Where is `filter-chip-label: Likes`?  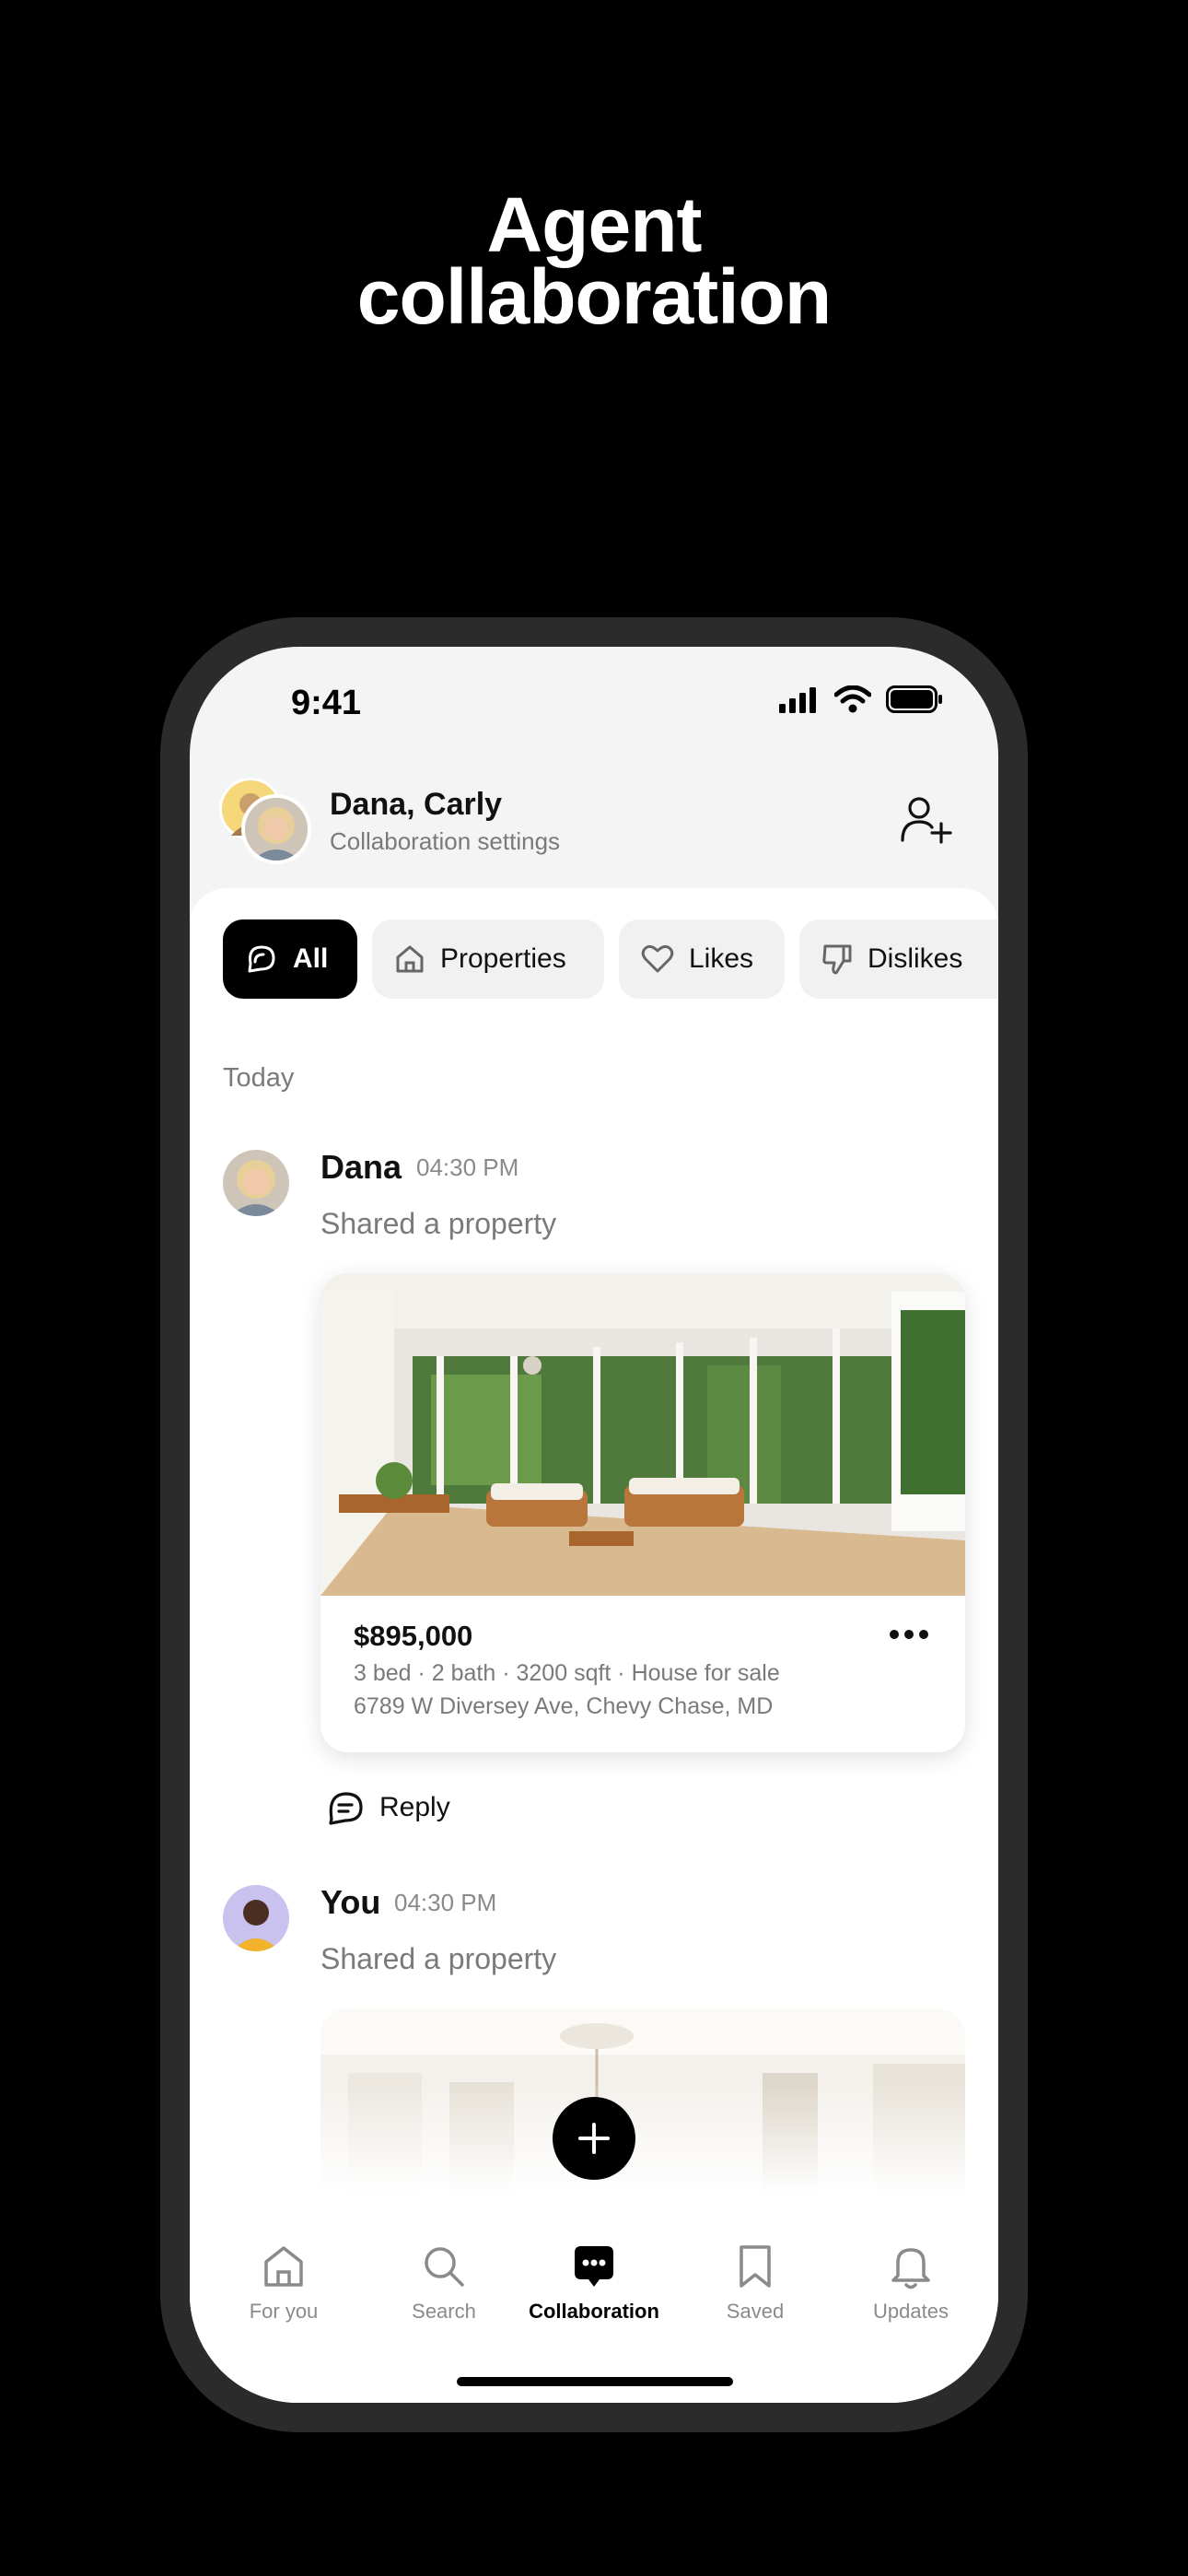
filter-chip-label: Likes is located at coordinates (721, 958).